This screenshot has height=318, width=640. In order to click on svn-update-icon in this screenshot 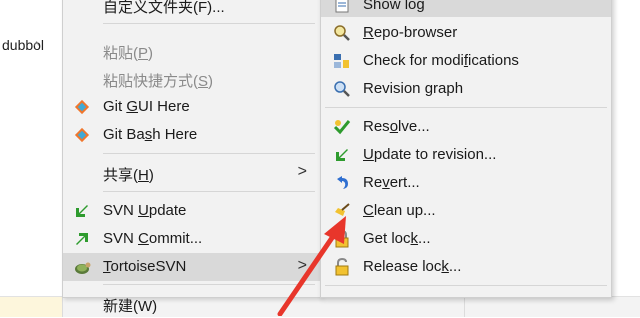, I will do `click(82, 211)`.